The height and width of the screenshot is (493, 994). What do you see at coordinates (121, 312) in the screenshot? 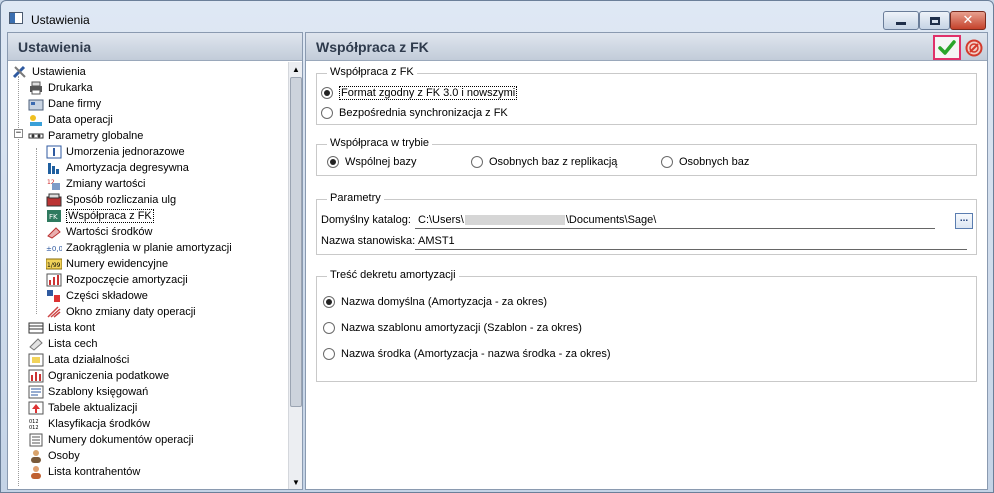
I see `tree-item-okno-zmiany-daty: Okno zmiany daty operacji` at bounding box center [121, 312].